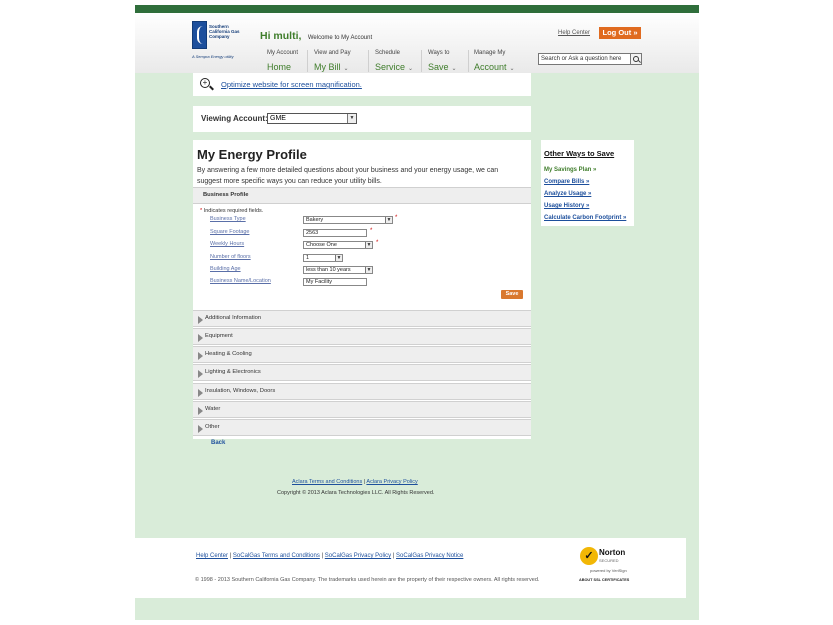 The height and width of the screenshot is (625, 833). I want to click on save-button: Save, so click(512, 294).